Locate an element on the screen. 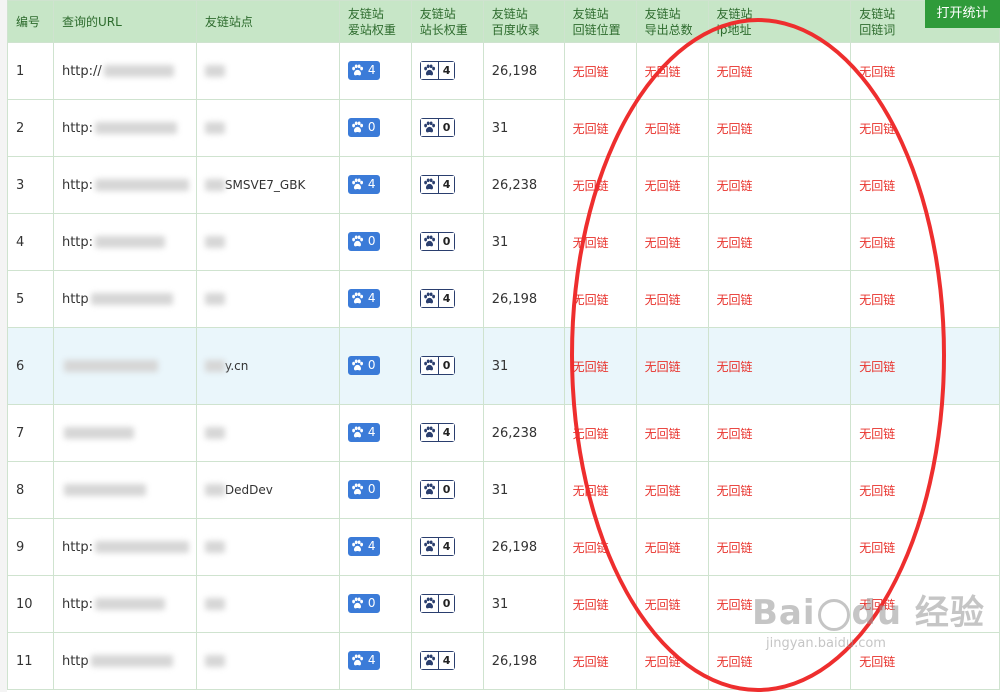 The height and width of the screenshot is (692, 1000). cell-friend-site: DedDev is located at coordinates (267, 490).